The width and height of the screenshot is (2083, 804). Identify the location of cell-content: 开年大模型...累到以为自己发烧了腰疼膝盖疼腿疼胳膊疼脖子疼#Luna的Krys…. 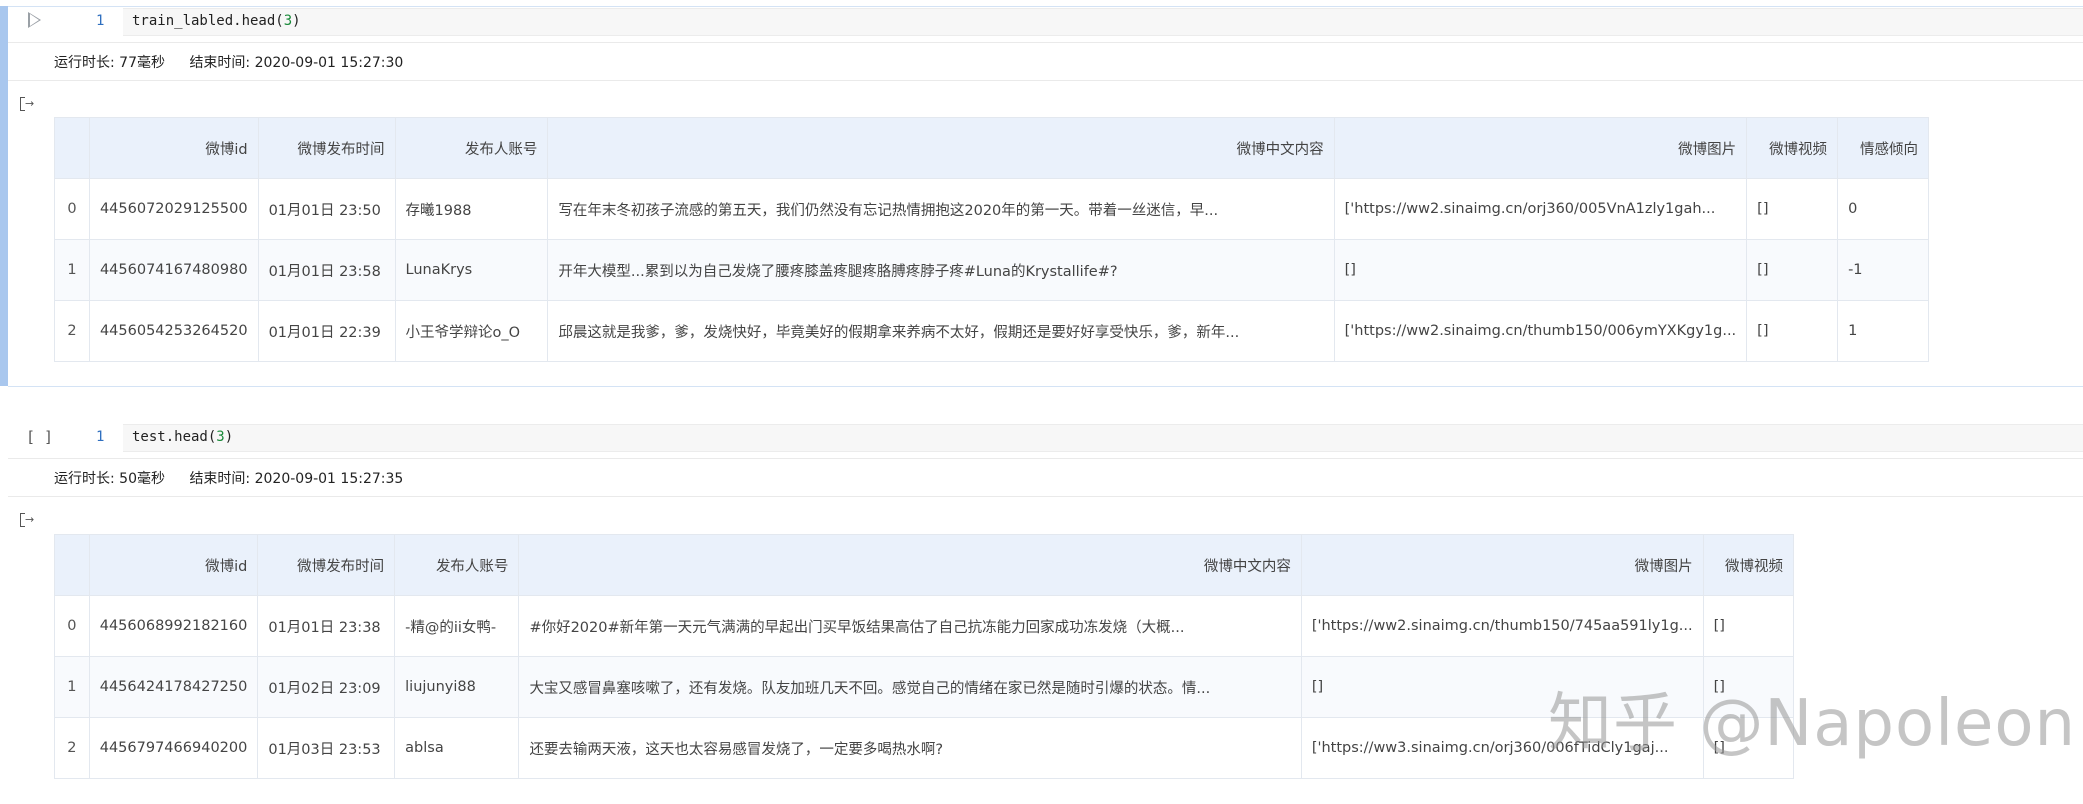
(941, 270).